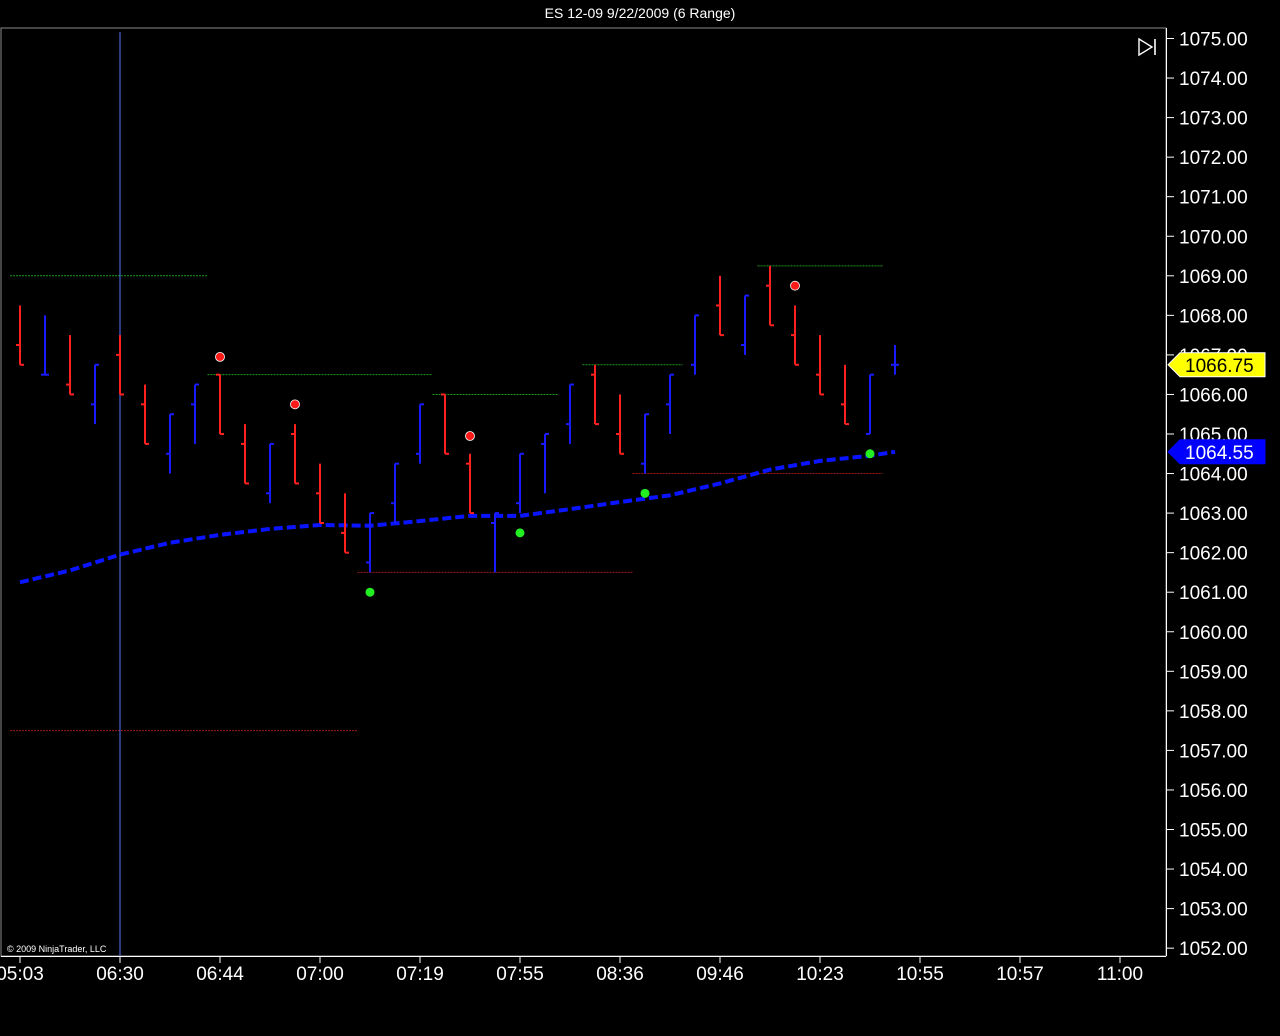 This screenshot has width=1280, height=1036. I want to click on y-tick-label: 1072.00, so click(1213, 158).